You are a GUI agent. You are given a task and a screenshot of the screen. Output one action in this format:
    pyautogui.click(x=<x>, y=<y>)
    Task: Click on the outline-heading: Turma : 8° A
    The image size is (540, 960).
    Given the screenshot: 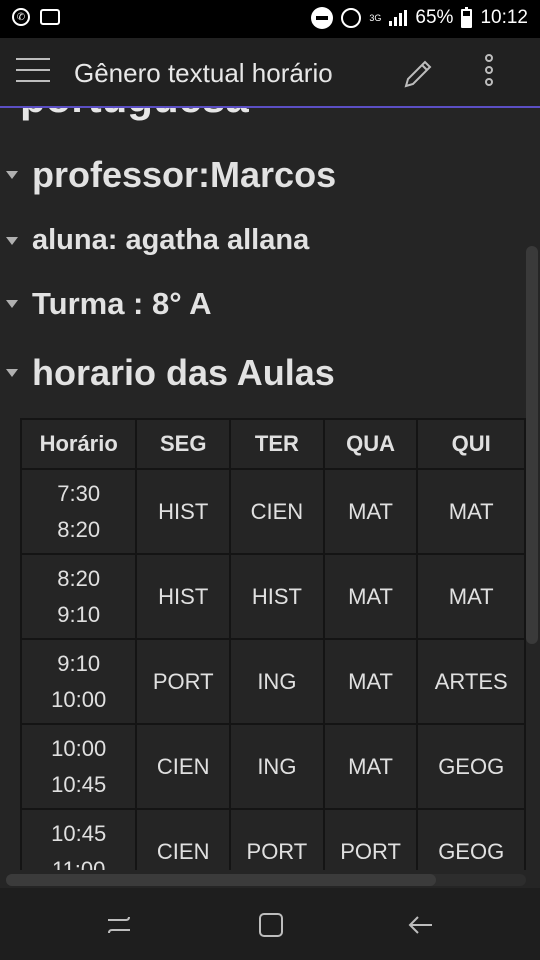 What is the action you would take?
    pyautogui.click(x=122, y=303)
    